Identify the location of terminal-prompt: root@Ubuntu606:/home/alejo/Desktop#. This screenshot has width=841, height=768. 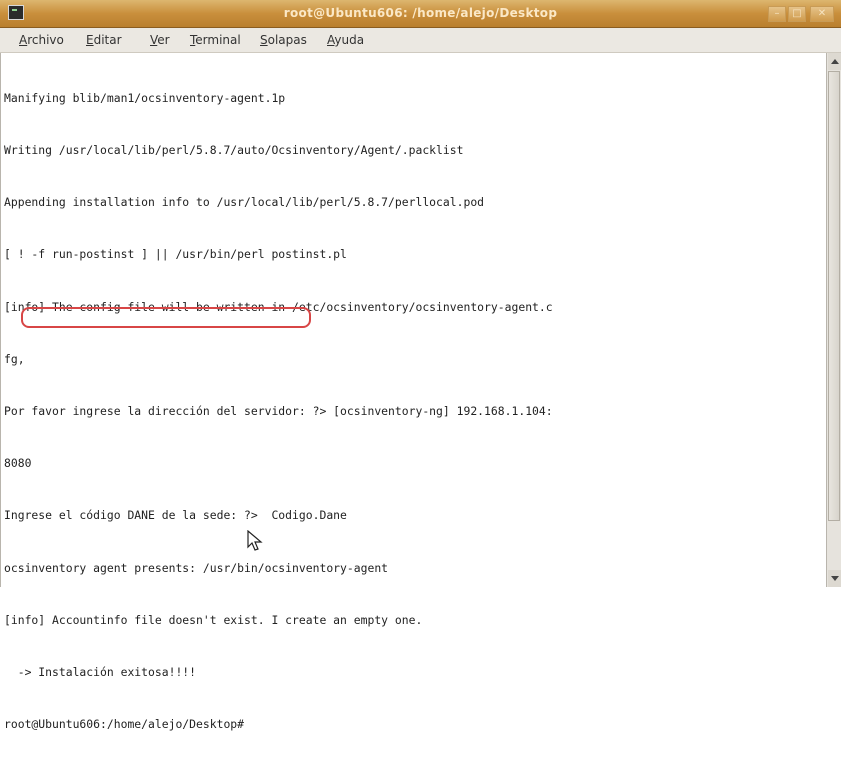
(278, 724).